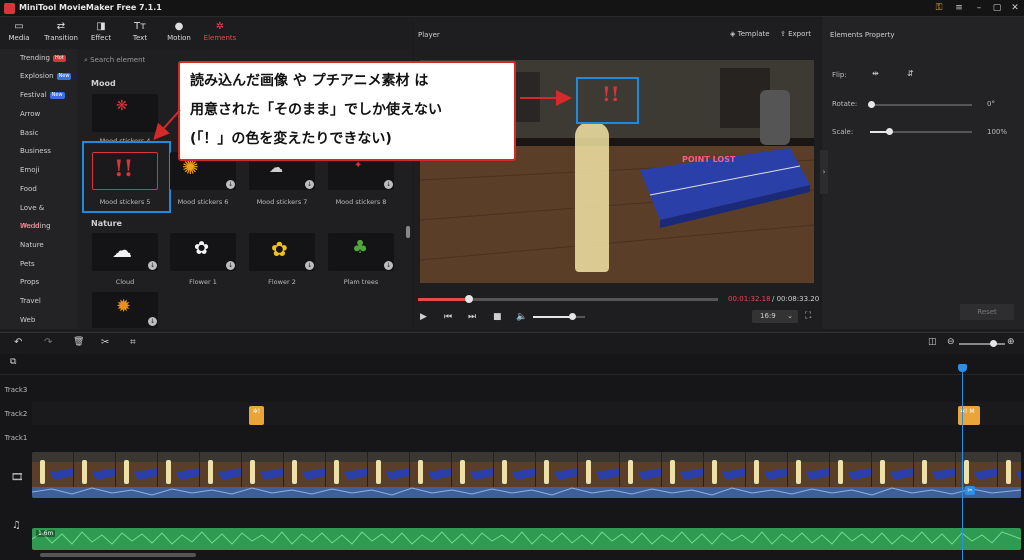 This screenshot has width=1024, height=560. Describe the element at coordinates (220, 33) in the screenshot. I see `tab-elements: ✲ Elements` at that location.